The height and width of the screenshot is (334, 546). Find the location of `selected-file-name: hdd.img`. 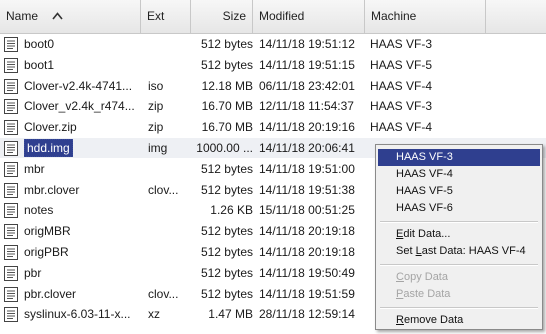

selected-file-name: hdd.img is located at coordinates (48, 148).